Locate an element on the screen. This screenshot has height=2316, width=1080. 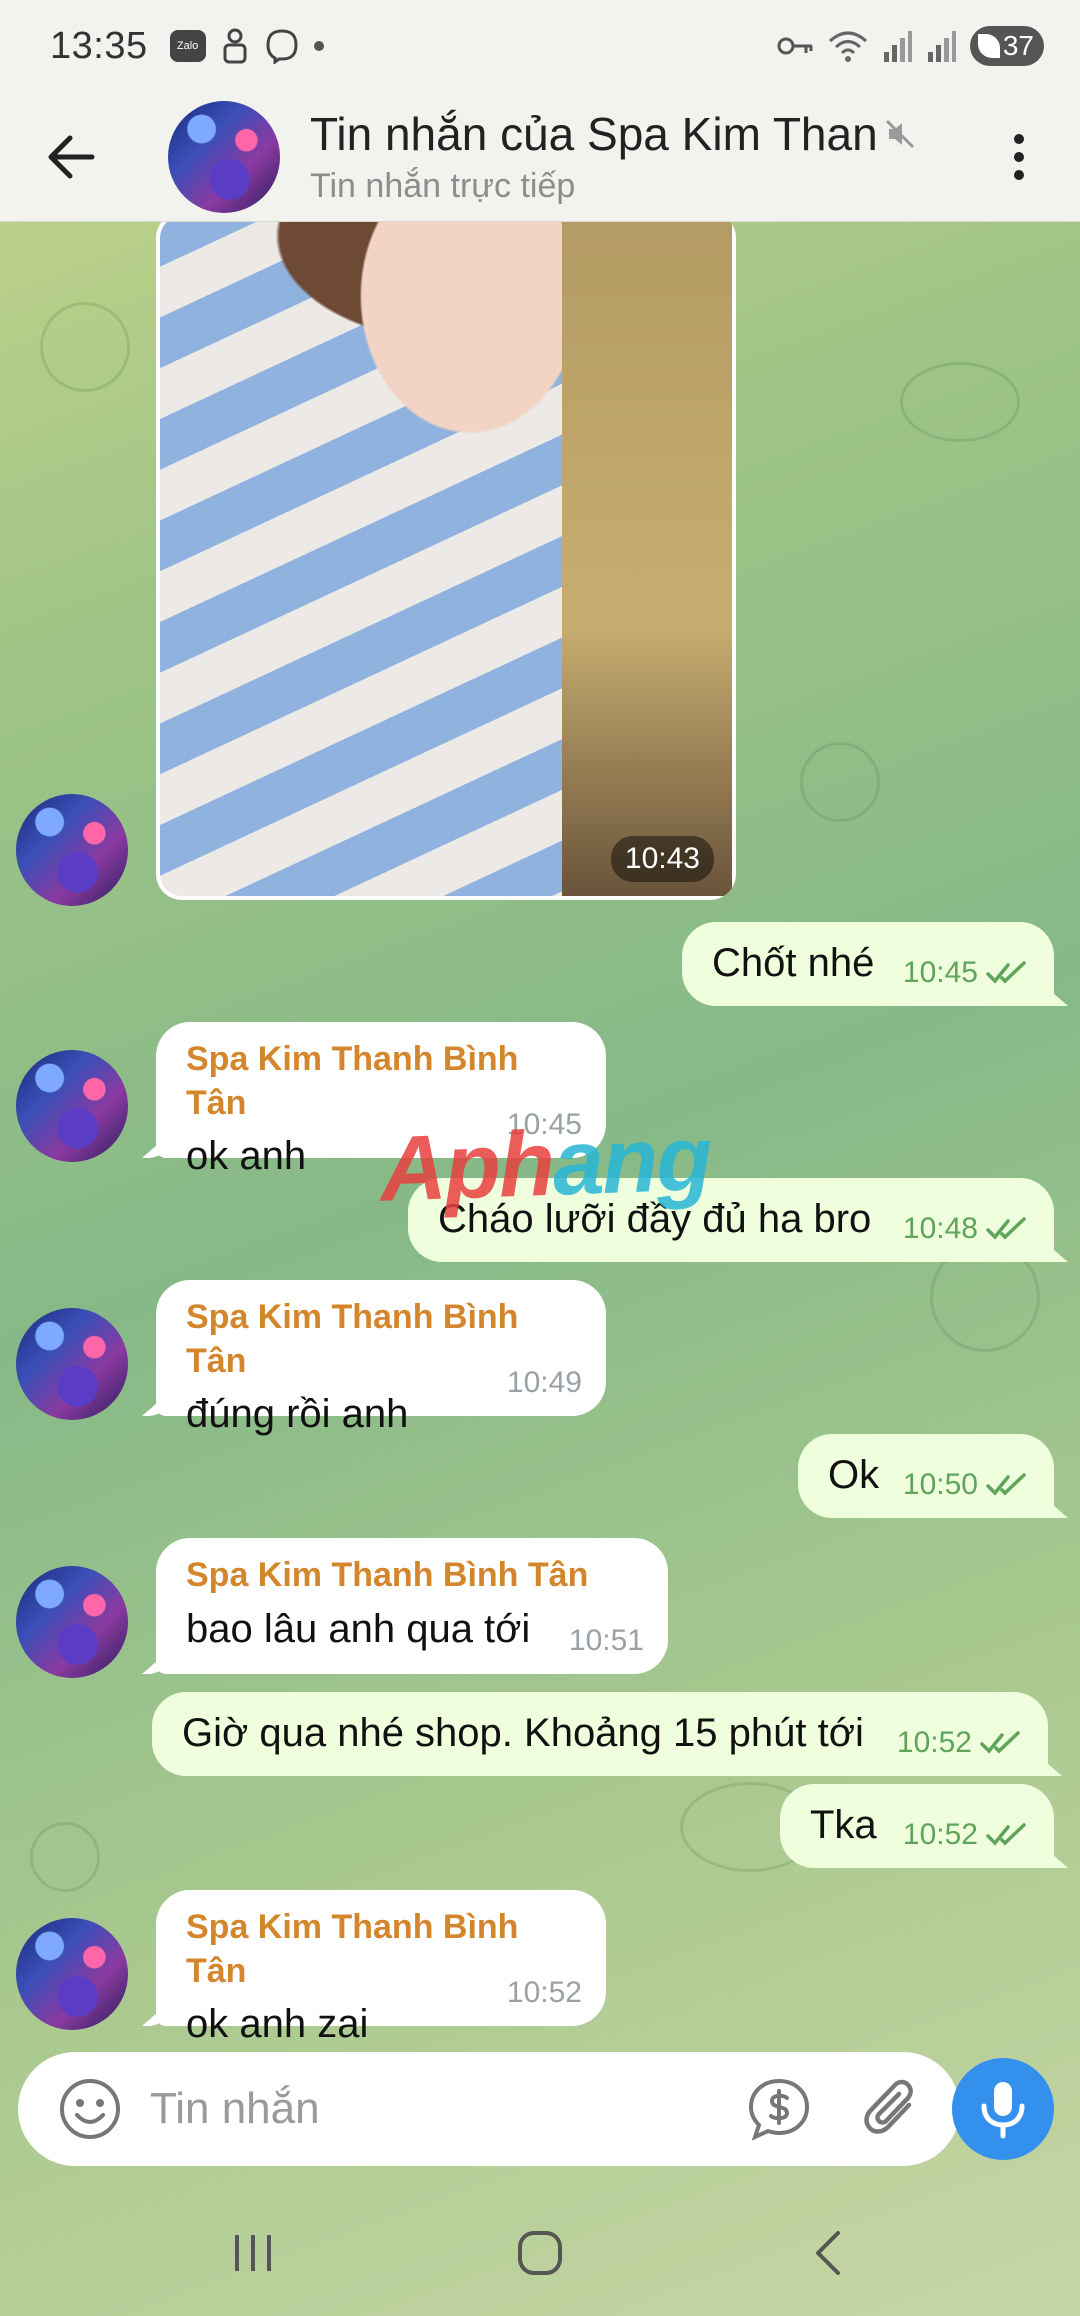
power-saving-icon is located at coordinates (989, 46).